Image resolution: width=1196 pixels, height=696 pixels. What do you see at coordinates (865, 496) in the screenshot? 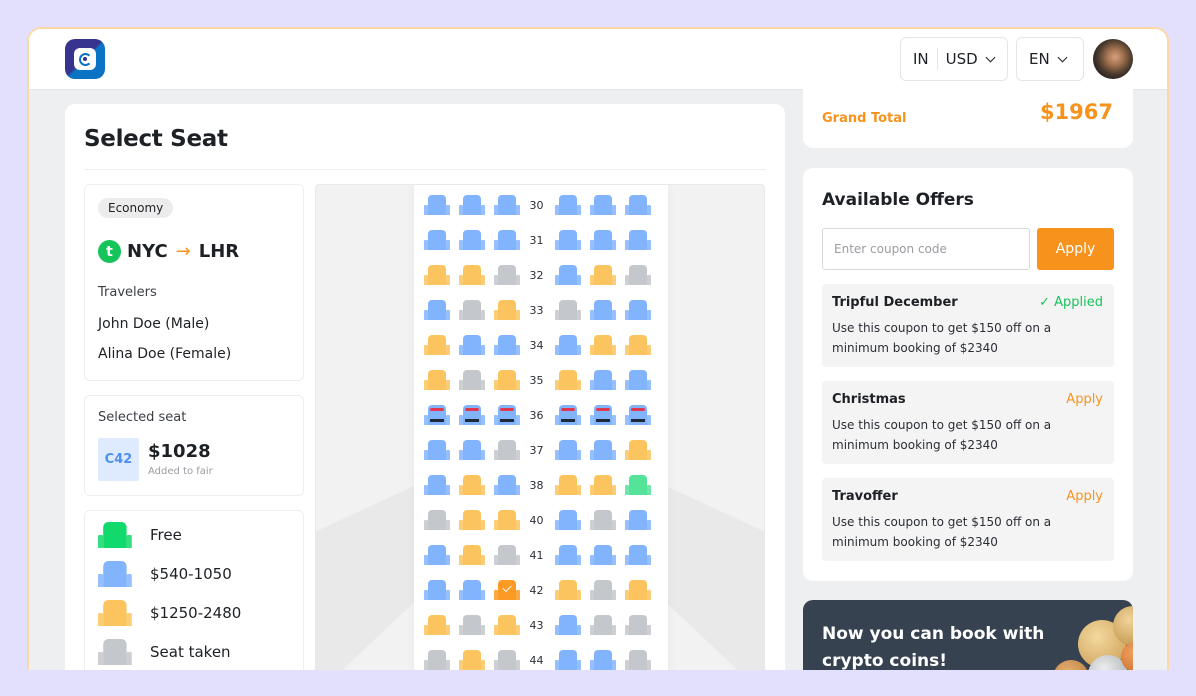
I see `offer-name: Travoffer` at bounding box center [865, 496].